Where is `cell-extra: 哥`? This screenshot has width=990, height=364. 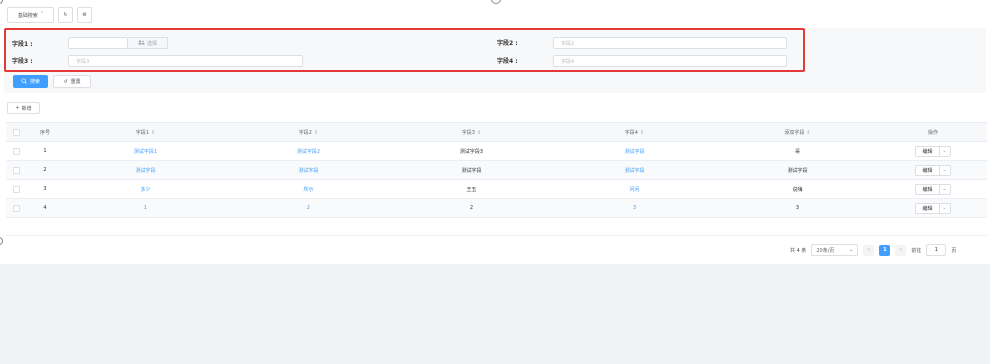 cell-extra: 哥 is located at coordinates (797, 151).